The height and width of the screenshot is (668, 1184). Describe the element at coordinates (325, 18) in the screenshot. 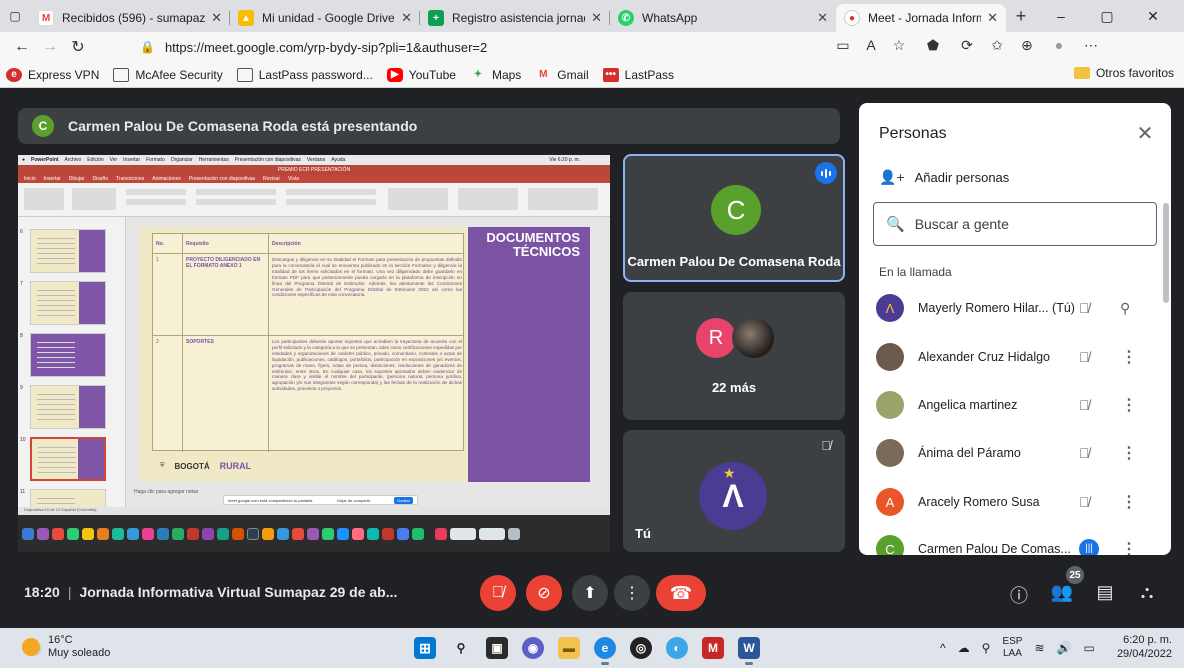

I see `tab-google-drive: ▲ Mi unidad - Google Drive ✕` at that location.